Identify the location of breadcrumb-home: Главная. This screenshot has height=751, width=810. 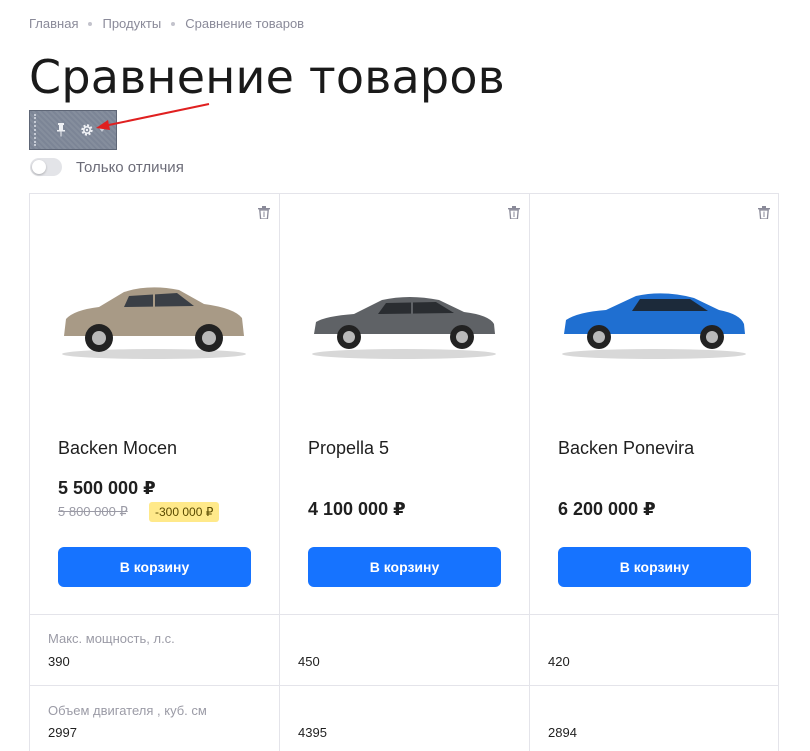
(53, 23).